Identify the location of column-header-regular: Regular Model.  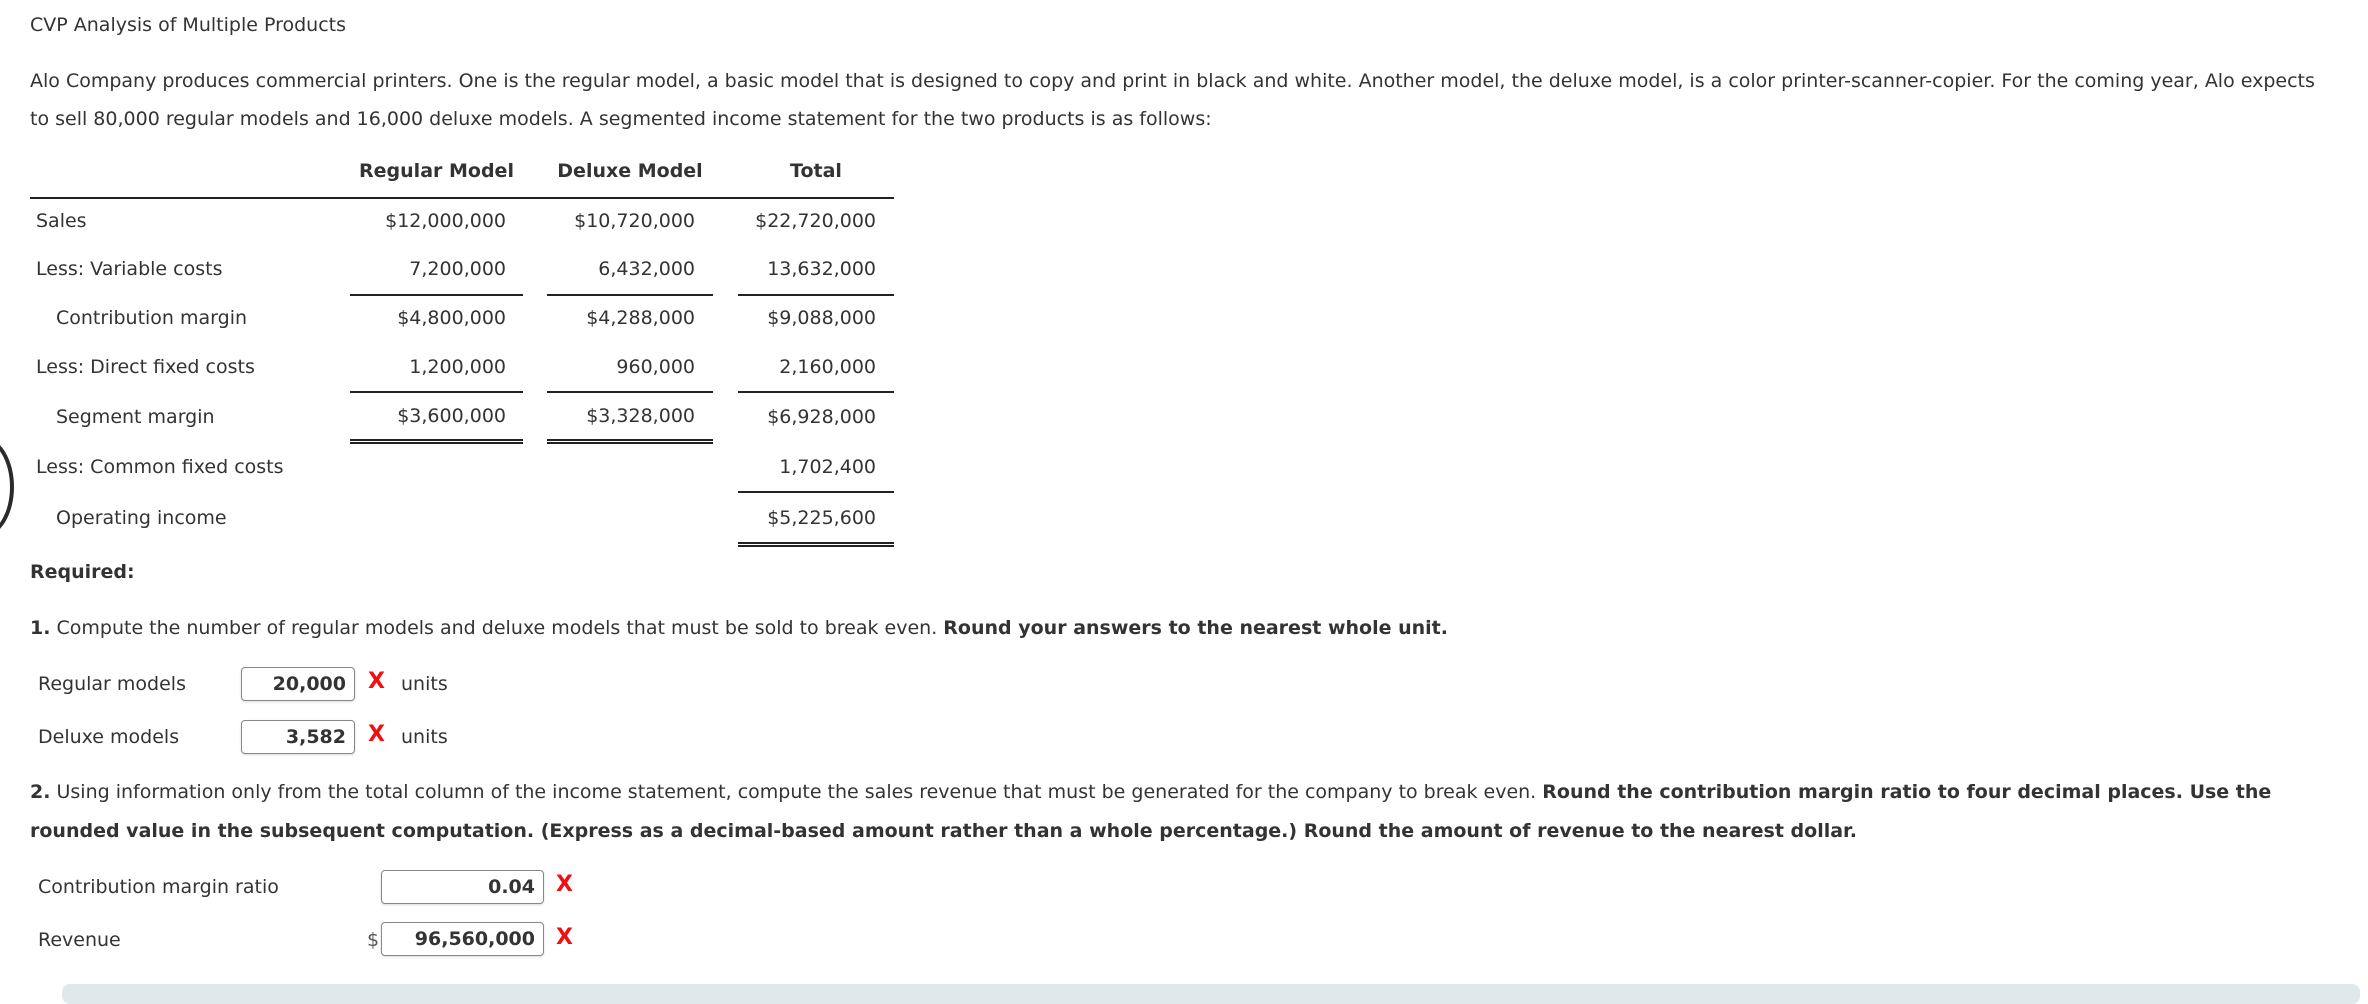
(436, 171).